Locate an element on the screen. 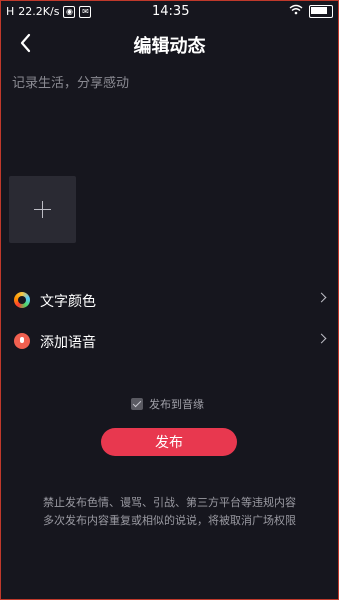 This screenshot has height=600, width=339. notice-line-2: 多次发布内容重复或相似的说说，将被取消广场权限 is located at coordinates (169, 520).